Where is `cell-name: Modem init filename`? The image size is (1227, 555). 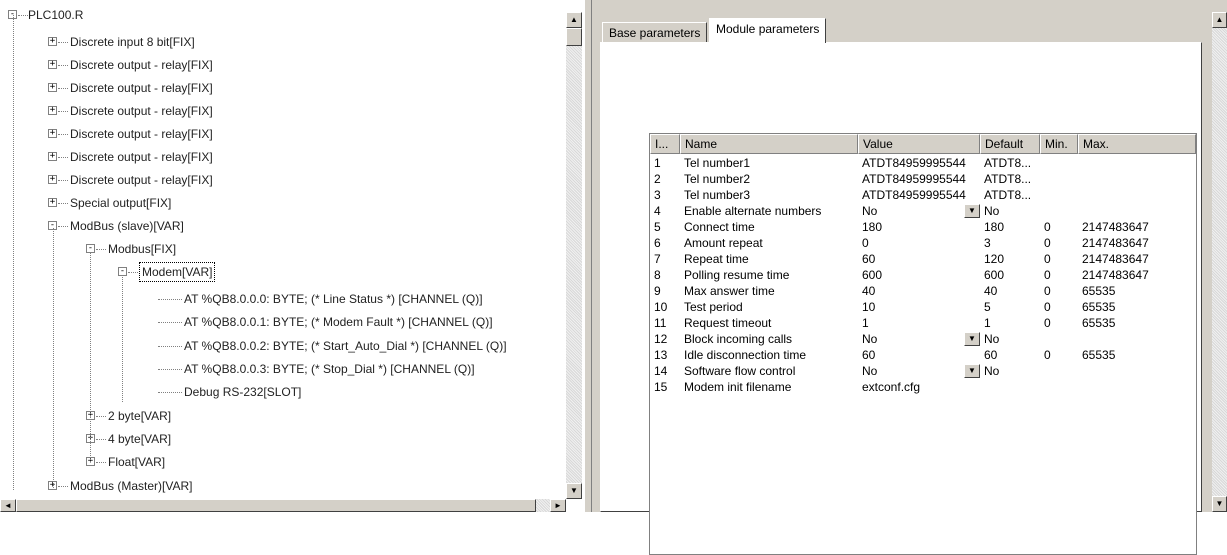
cell-name: Modem init filename is located at coordinates (738, 387).